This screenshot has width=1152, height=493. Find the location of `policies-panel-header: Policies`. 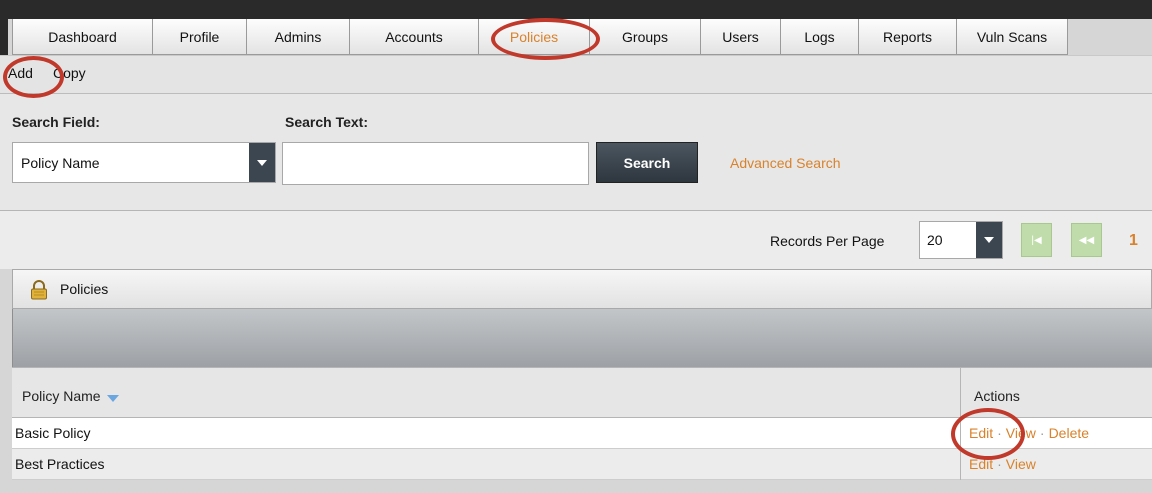

policies-panel-header: Policies is located at coordinates (582, 289).